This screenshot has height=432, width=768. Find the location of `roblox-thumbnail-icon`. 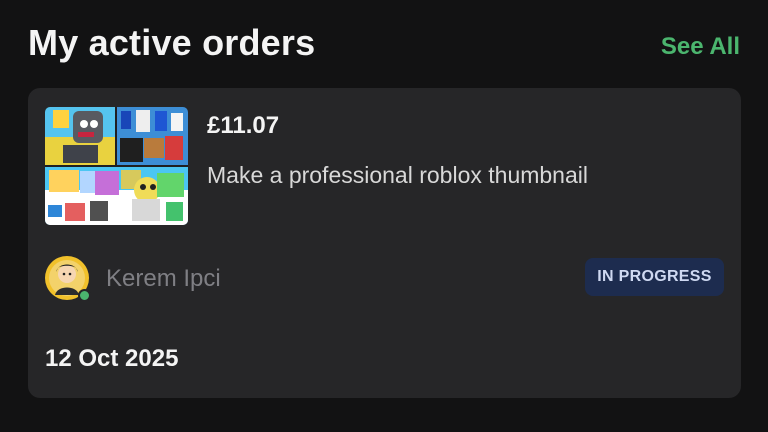

roblox-thumbnail-icon is located at coordinates (116, 166).